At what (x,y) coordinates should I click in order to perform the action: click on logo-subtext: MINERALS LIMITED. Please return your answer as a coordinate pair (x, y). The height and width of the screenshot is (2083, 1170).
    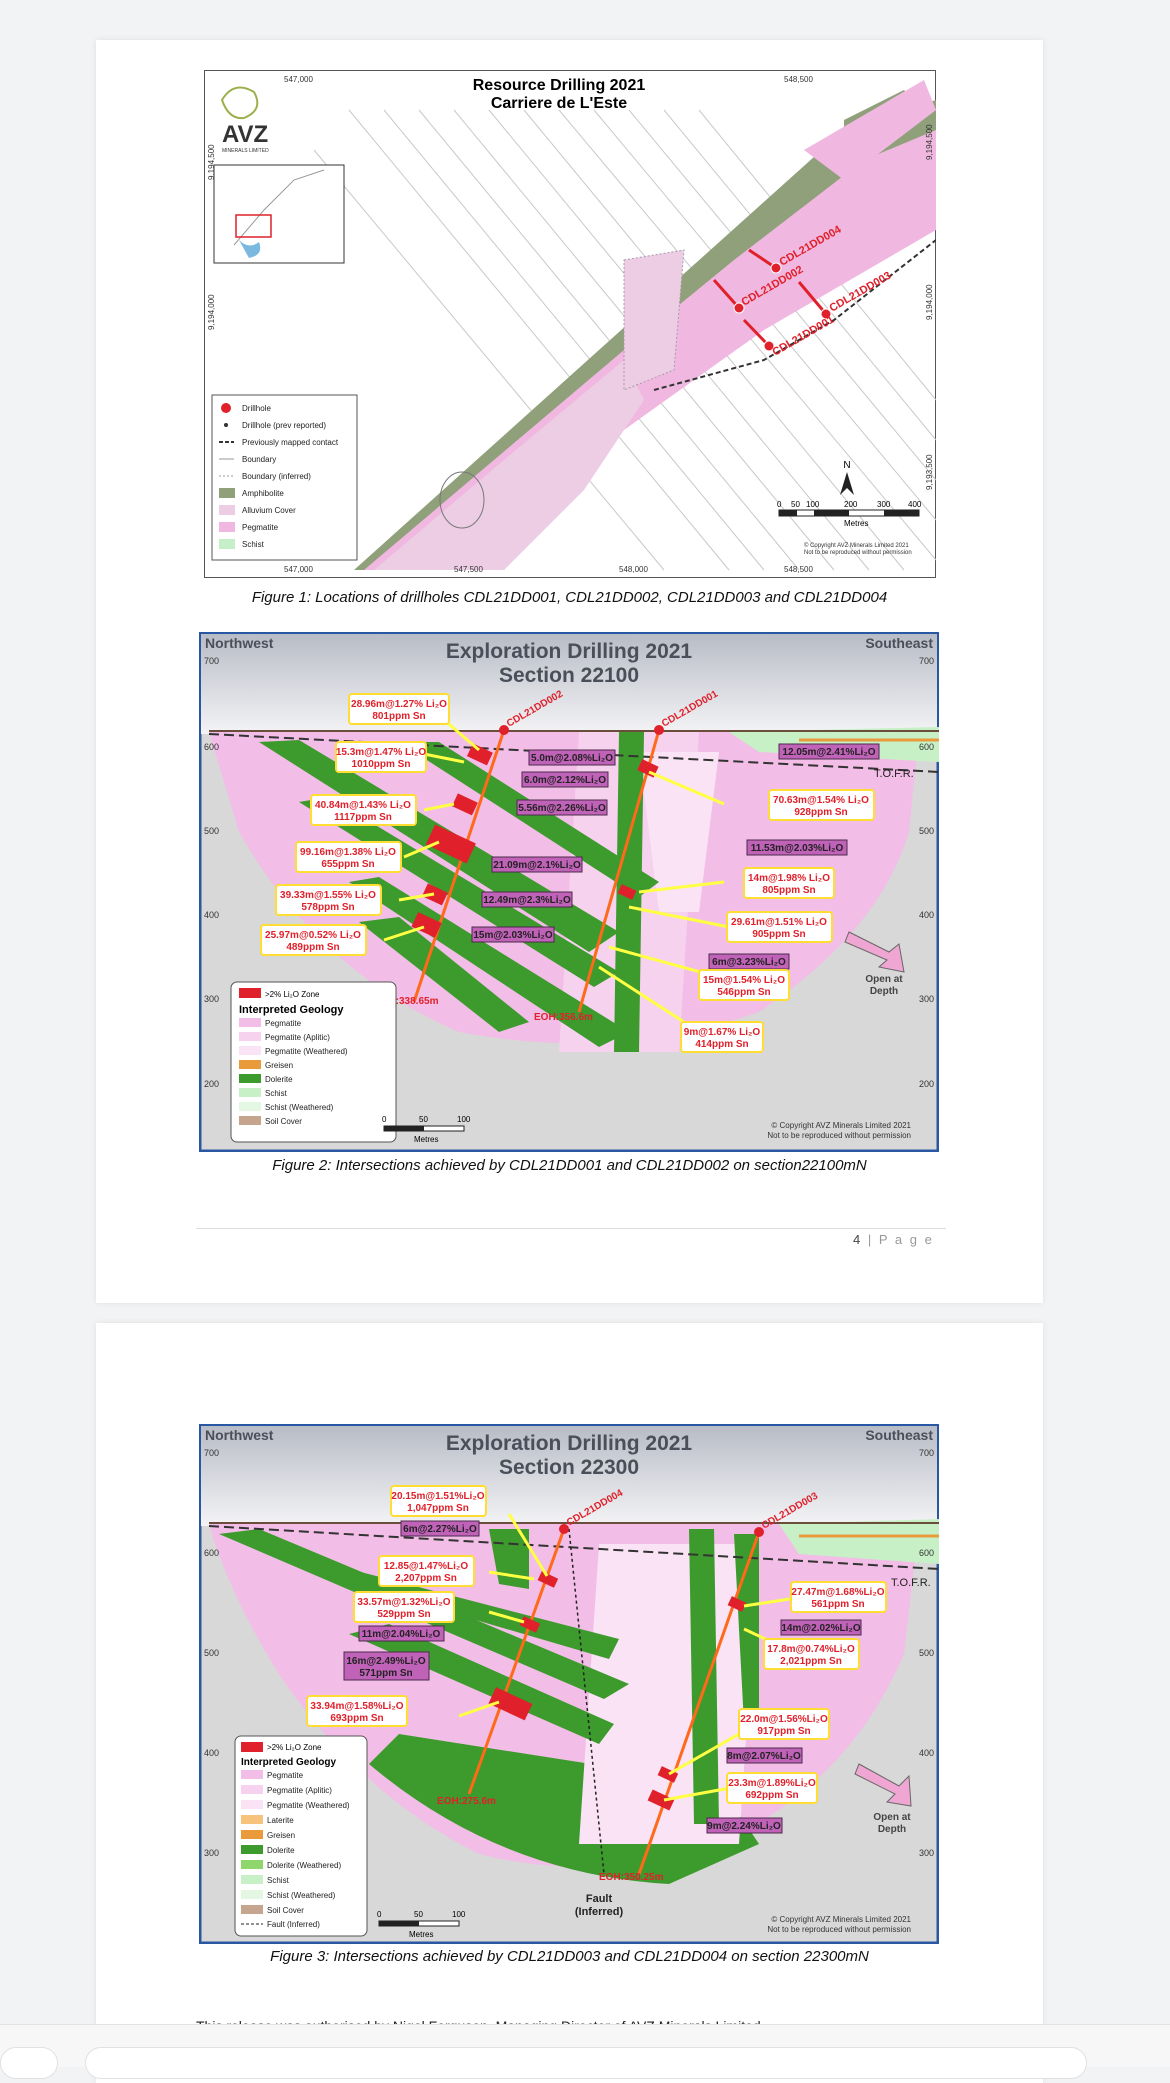
    Looking at the image, I should click on (245, 151).